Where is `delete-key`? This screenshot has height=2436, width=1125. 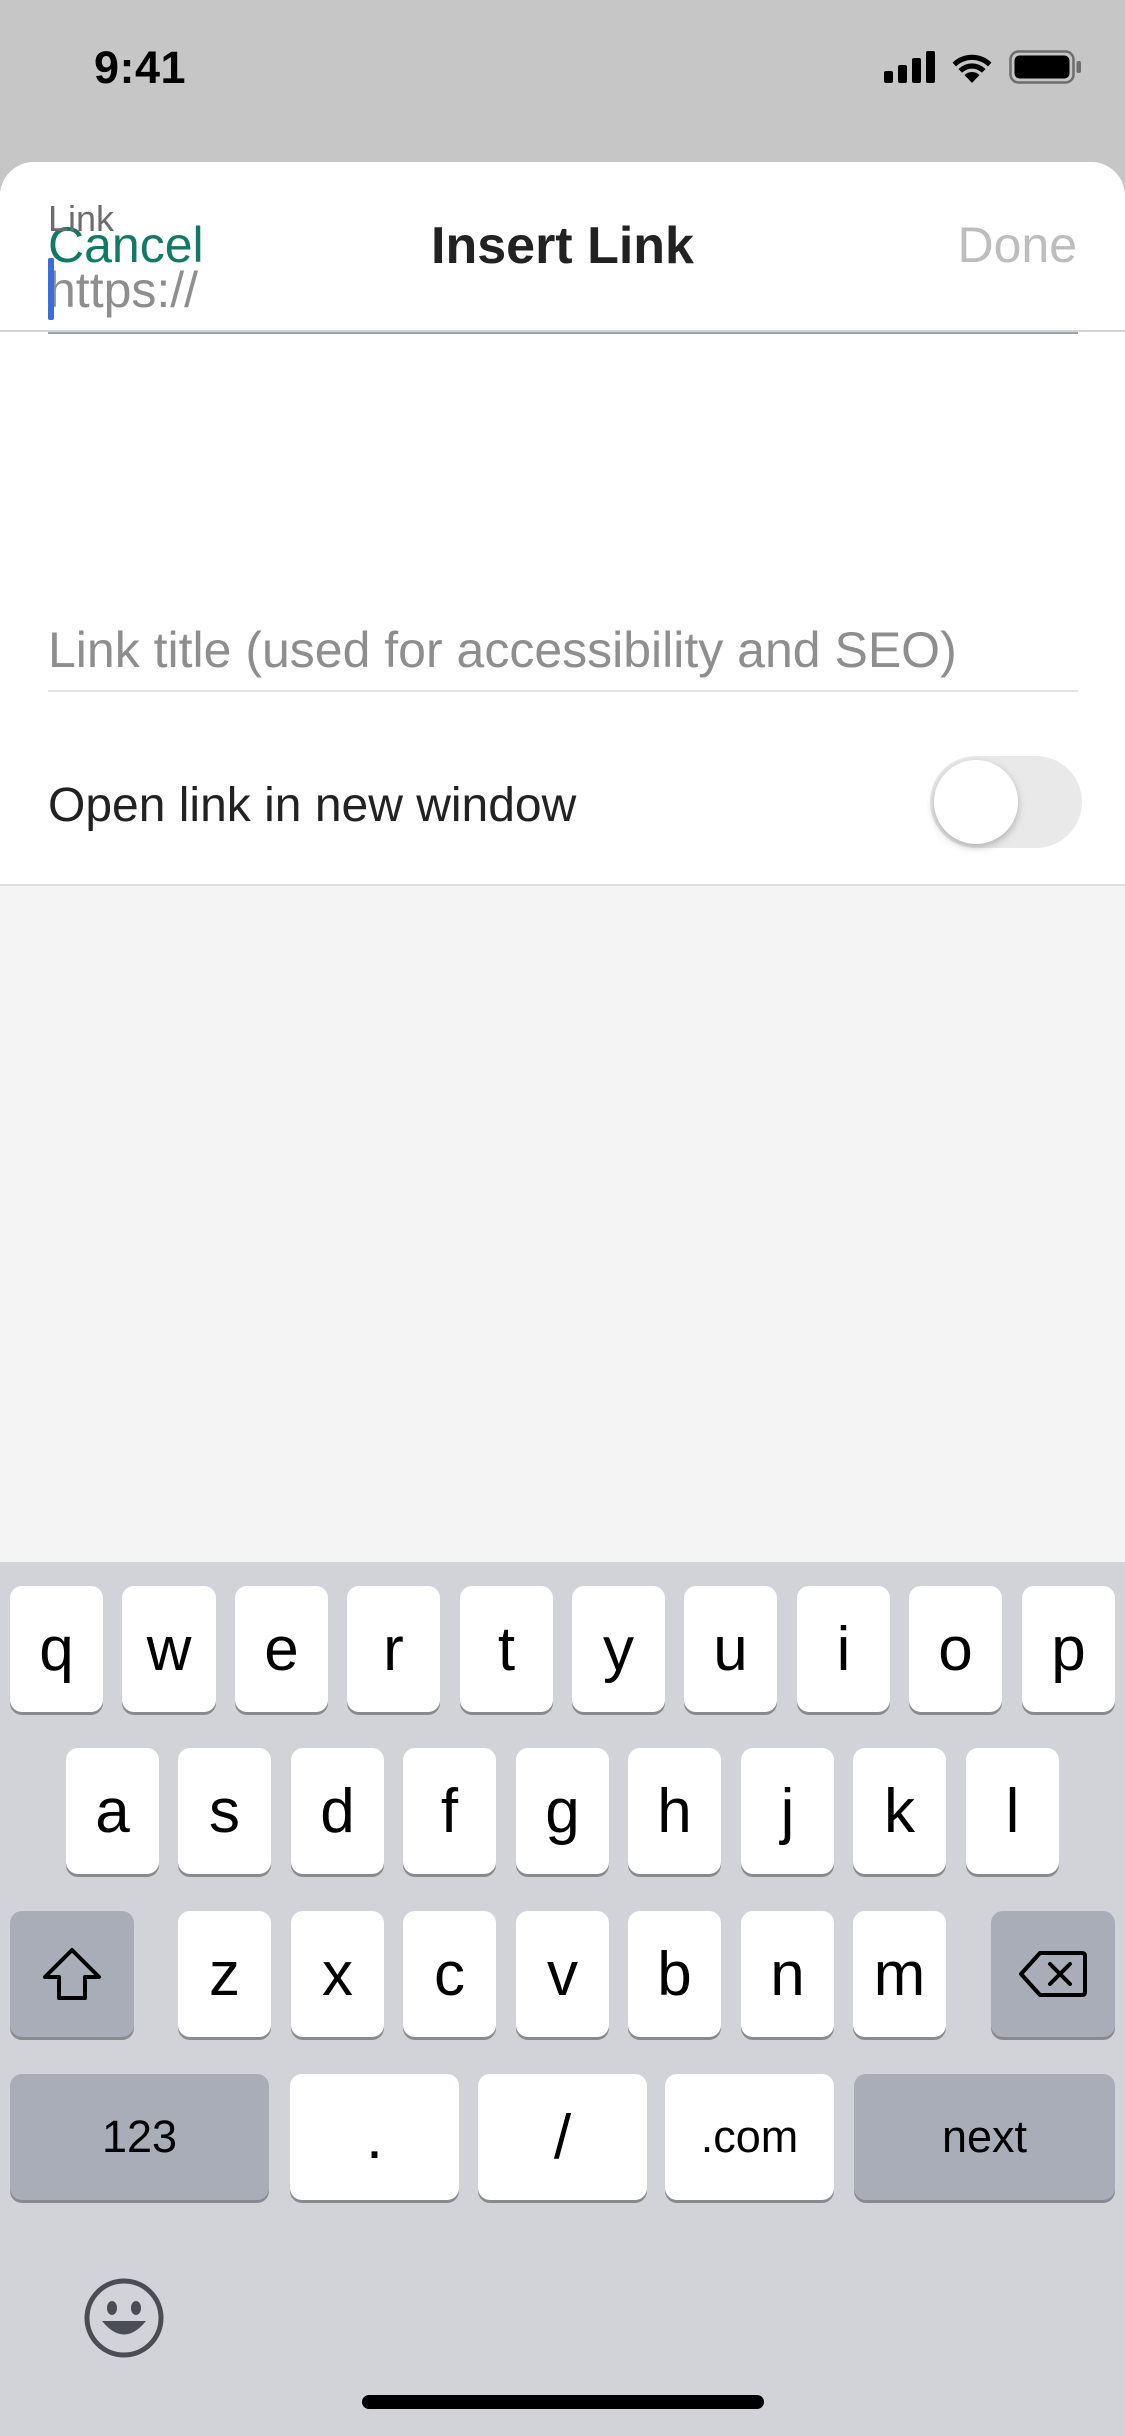 delete-key is located at coordinates (1053, 1974).